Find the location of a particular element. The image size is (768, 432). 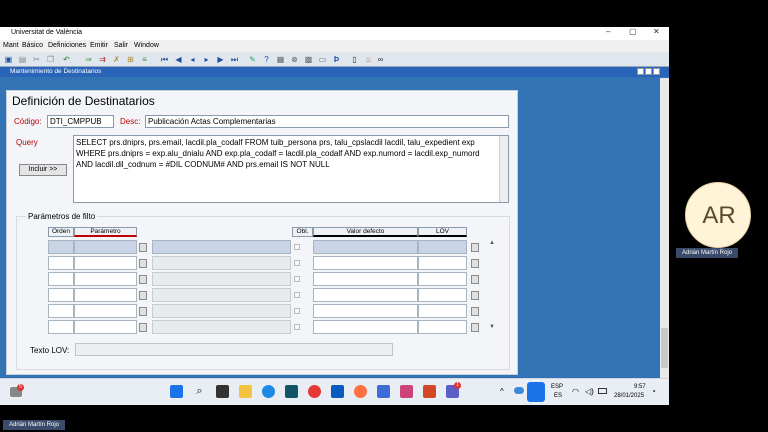

lock-icon: ▦ is located at coordinates (280, 59).